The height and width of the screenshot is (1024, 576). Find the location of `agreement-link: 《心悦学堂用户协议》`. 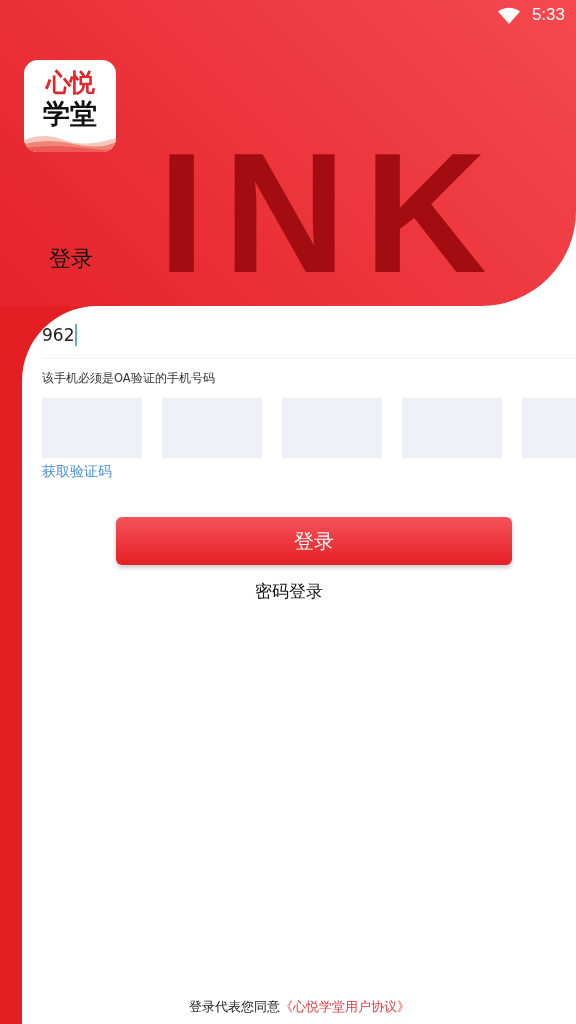

agreement-link: 《心悦学堂用户协议》 is located at coordinates (344, 1006).